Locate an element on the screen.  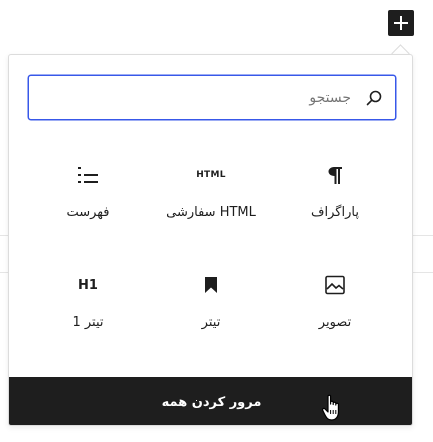
heading-icon-text: H1 is located at coordinates (88, 285).